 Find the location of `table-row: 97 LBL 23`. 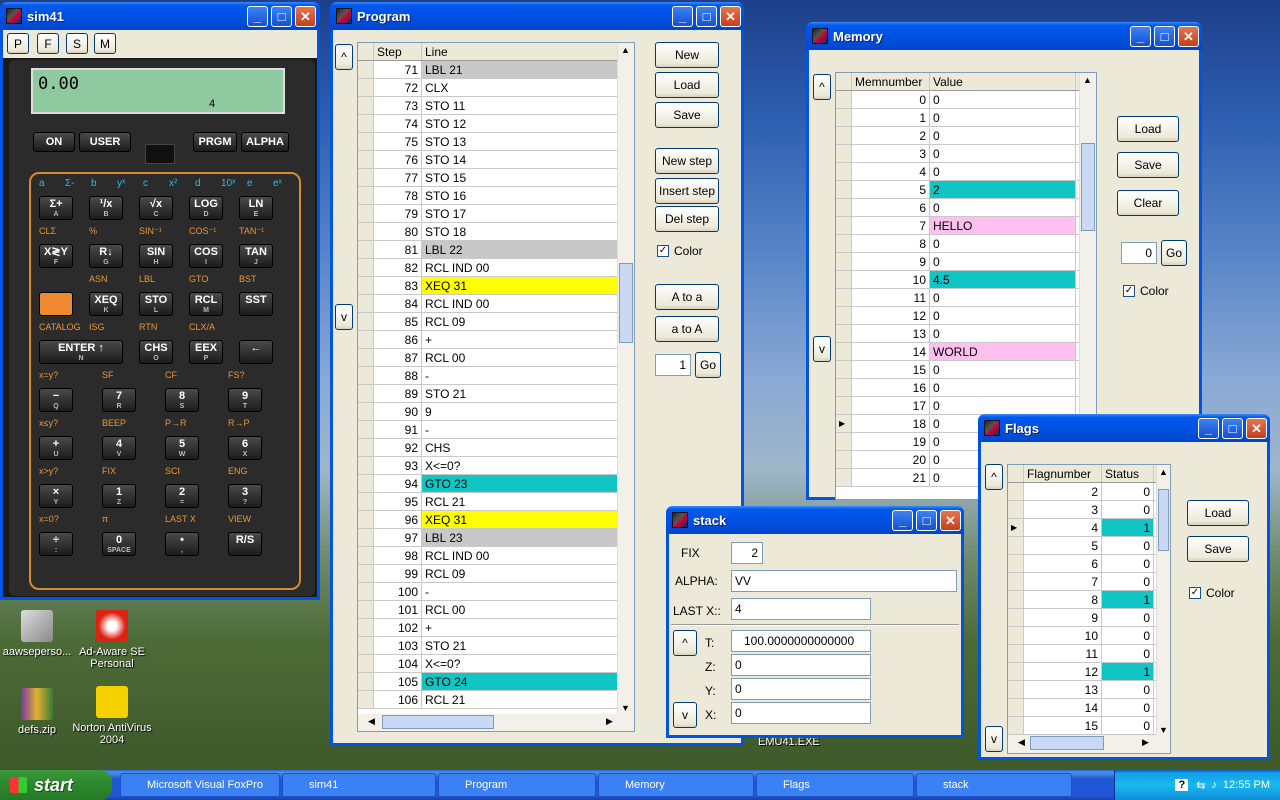

table-row: 97 LBL 23 is located at coordinates (496, 538).